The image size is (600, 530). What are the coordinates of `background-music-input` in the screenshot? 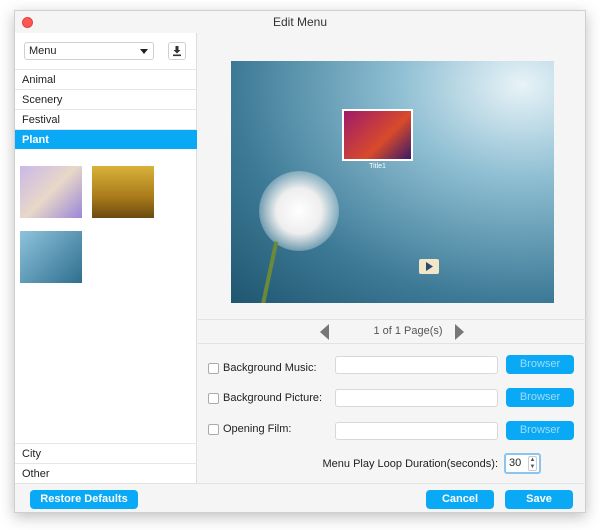 It's located at (416, 365).